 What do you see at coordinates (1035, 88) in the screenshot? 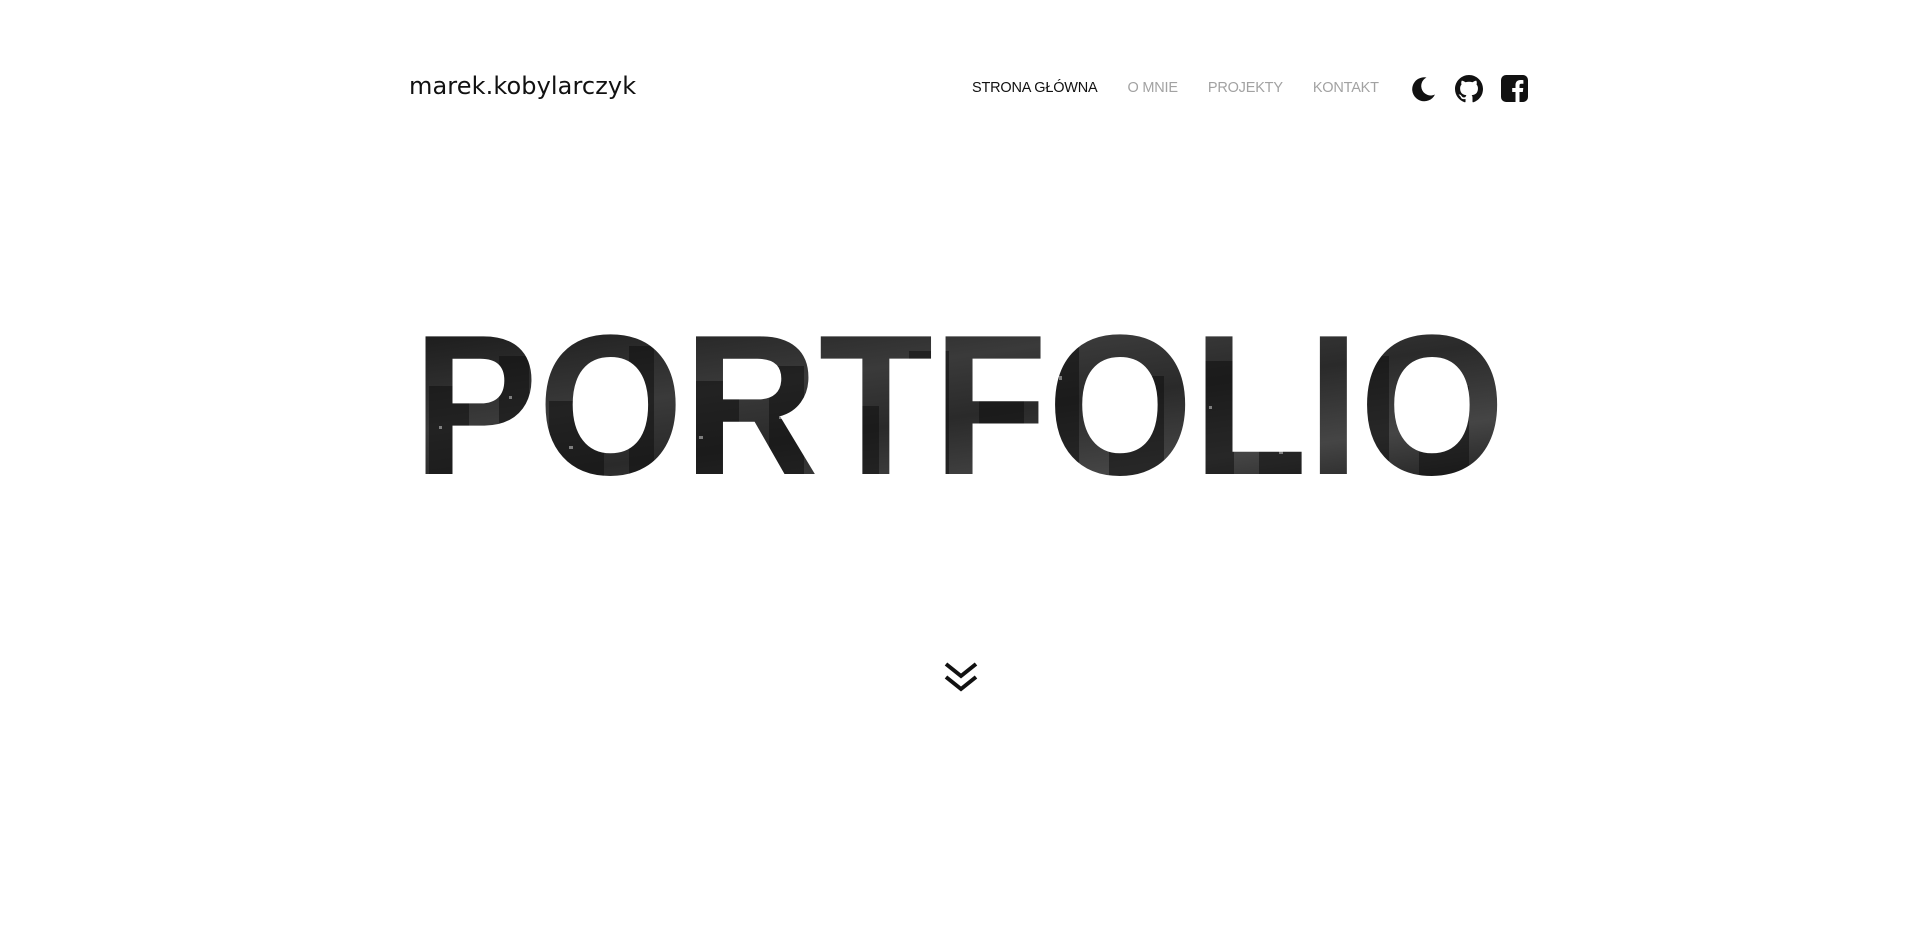
I see `nav-item-home: STRONA GŁÓWNA` at bounding box center [1035, 88].